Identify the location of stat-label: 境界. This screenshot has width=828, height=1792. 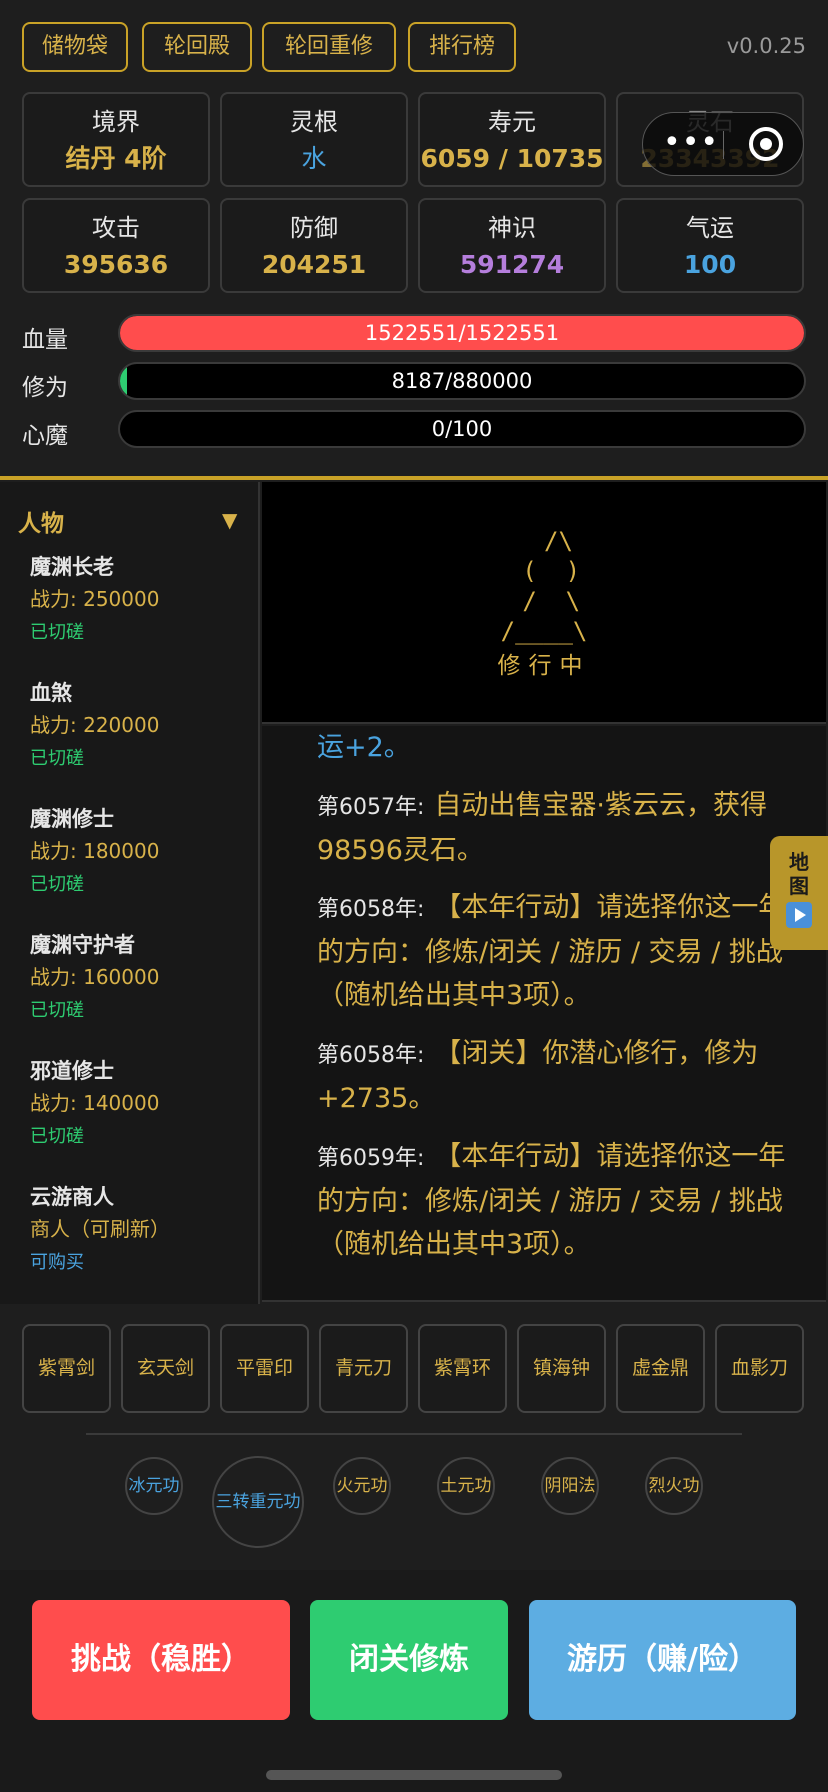
(116, 122).